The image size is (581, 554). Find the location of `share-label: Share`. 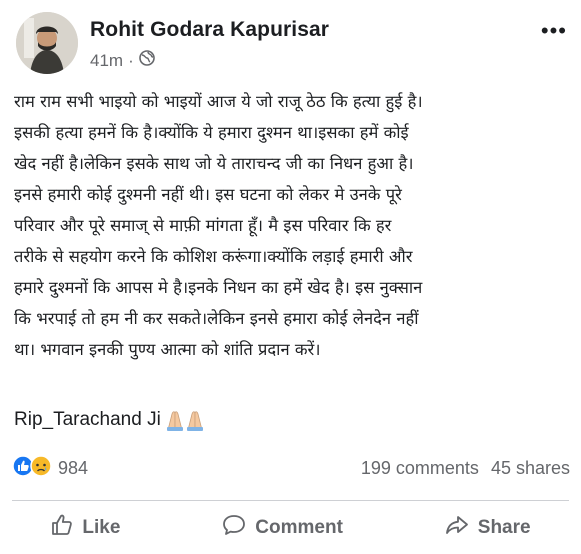

share-label: Share is located at coordinates (504, 527).